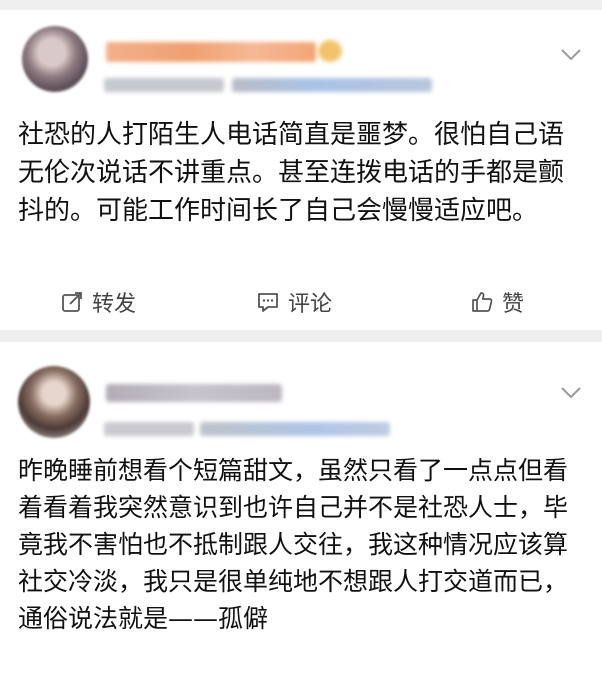  What do you see at coordinates (482, 302) in the screenshot?
I see `thumbs-up-icon` at bounding box center [482, 302].